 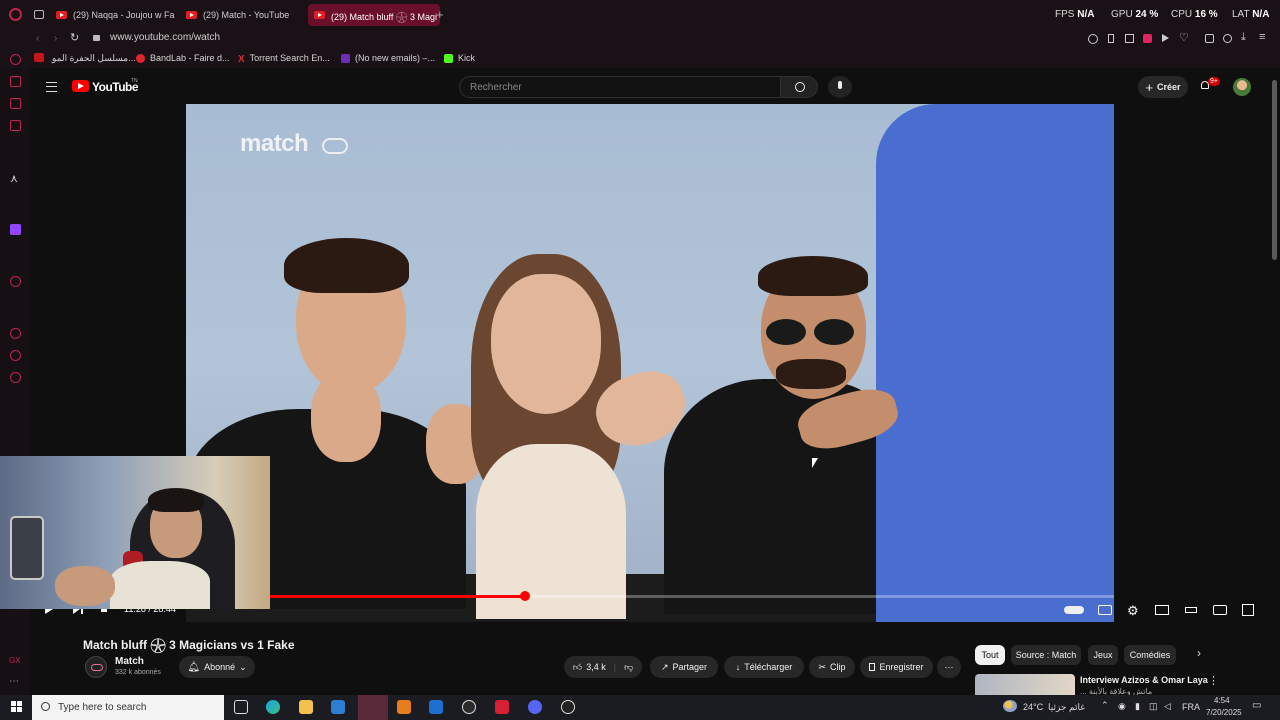 What do you see at coordinates (1209, 38) in the screenshot?
I see `extensions-icon` at bounding box center [1209, 38].